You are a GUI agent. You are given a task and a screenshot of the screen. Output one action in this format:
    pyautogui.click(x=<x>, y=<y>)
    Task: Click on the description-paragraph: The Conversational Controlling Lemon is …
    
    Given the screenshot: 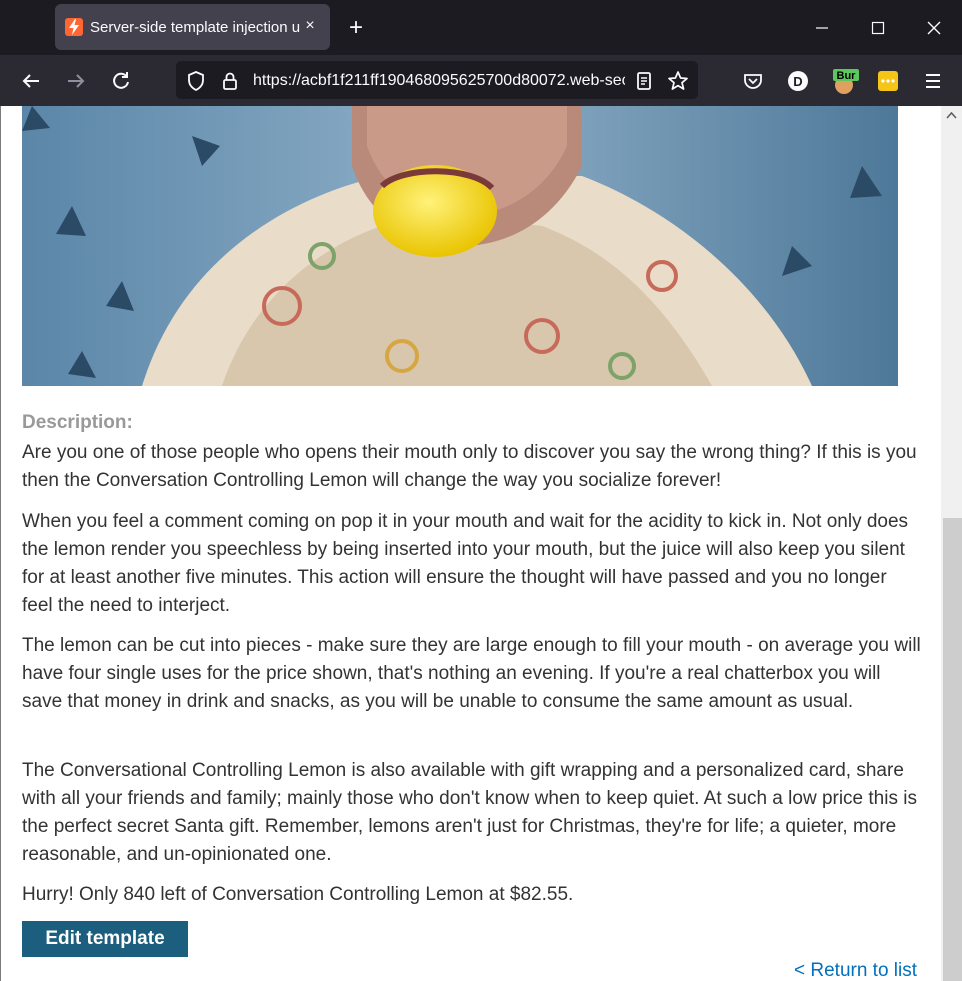 What is the action you would take?
    pyautogui.click(x=469, y=812)
    